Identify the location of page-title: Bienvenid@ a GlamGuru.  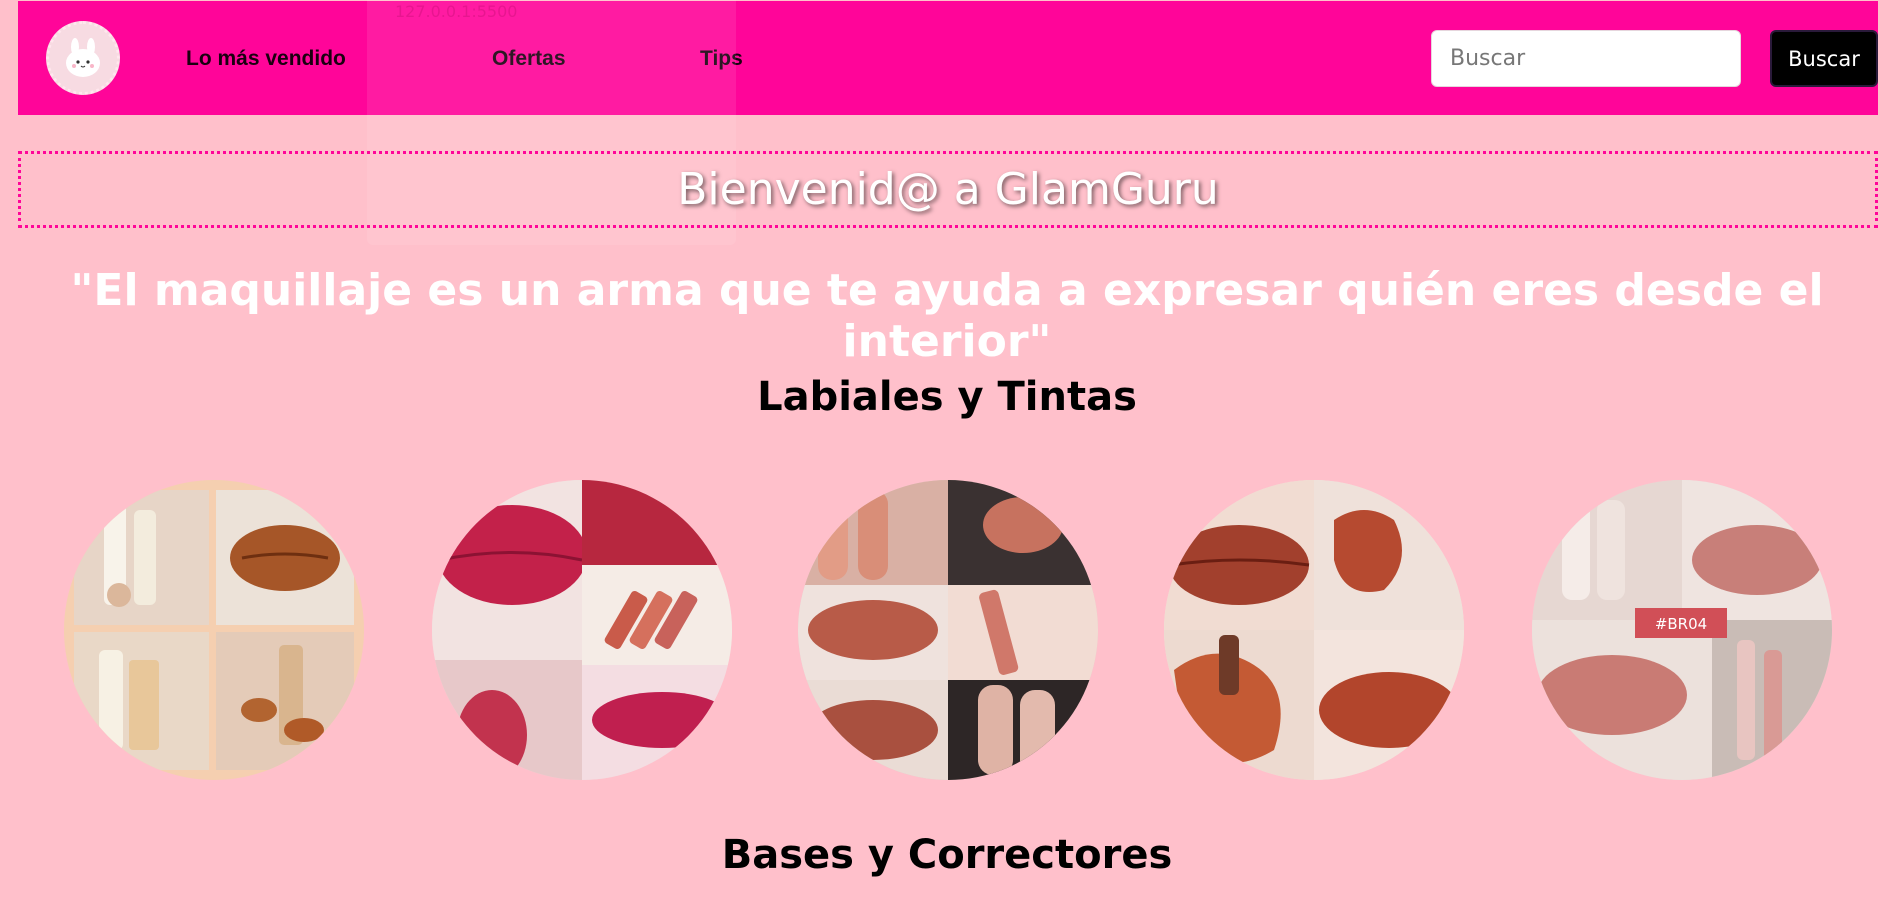
(948, 189).